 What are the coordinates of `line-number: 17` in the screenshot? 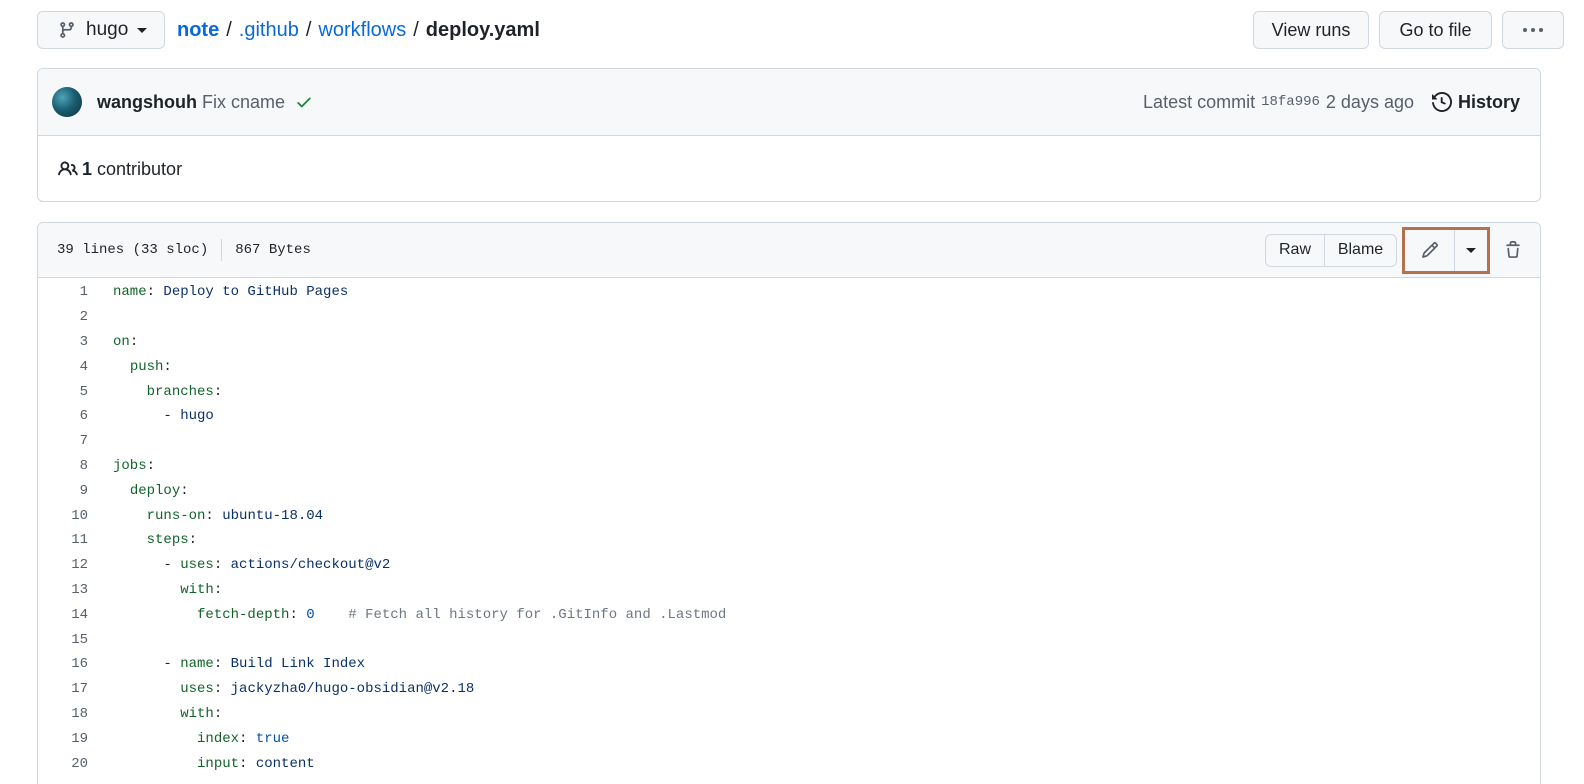 It's located at (63, 689).